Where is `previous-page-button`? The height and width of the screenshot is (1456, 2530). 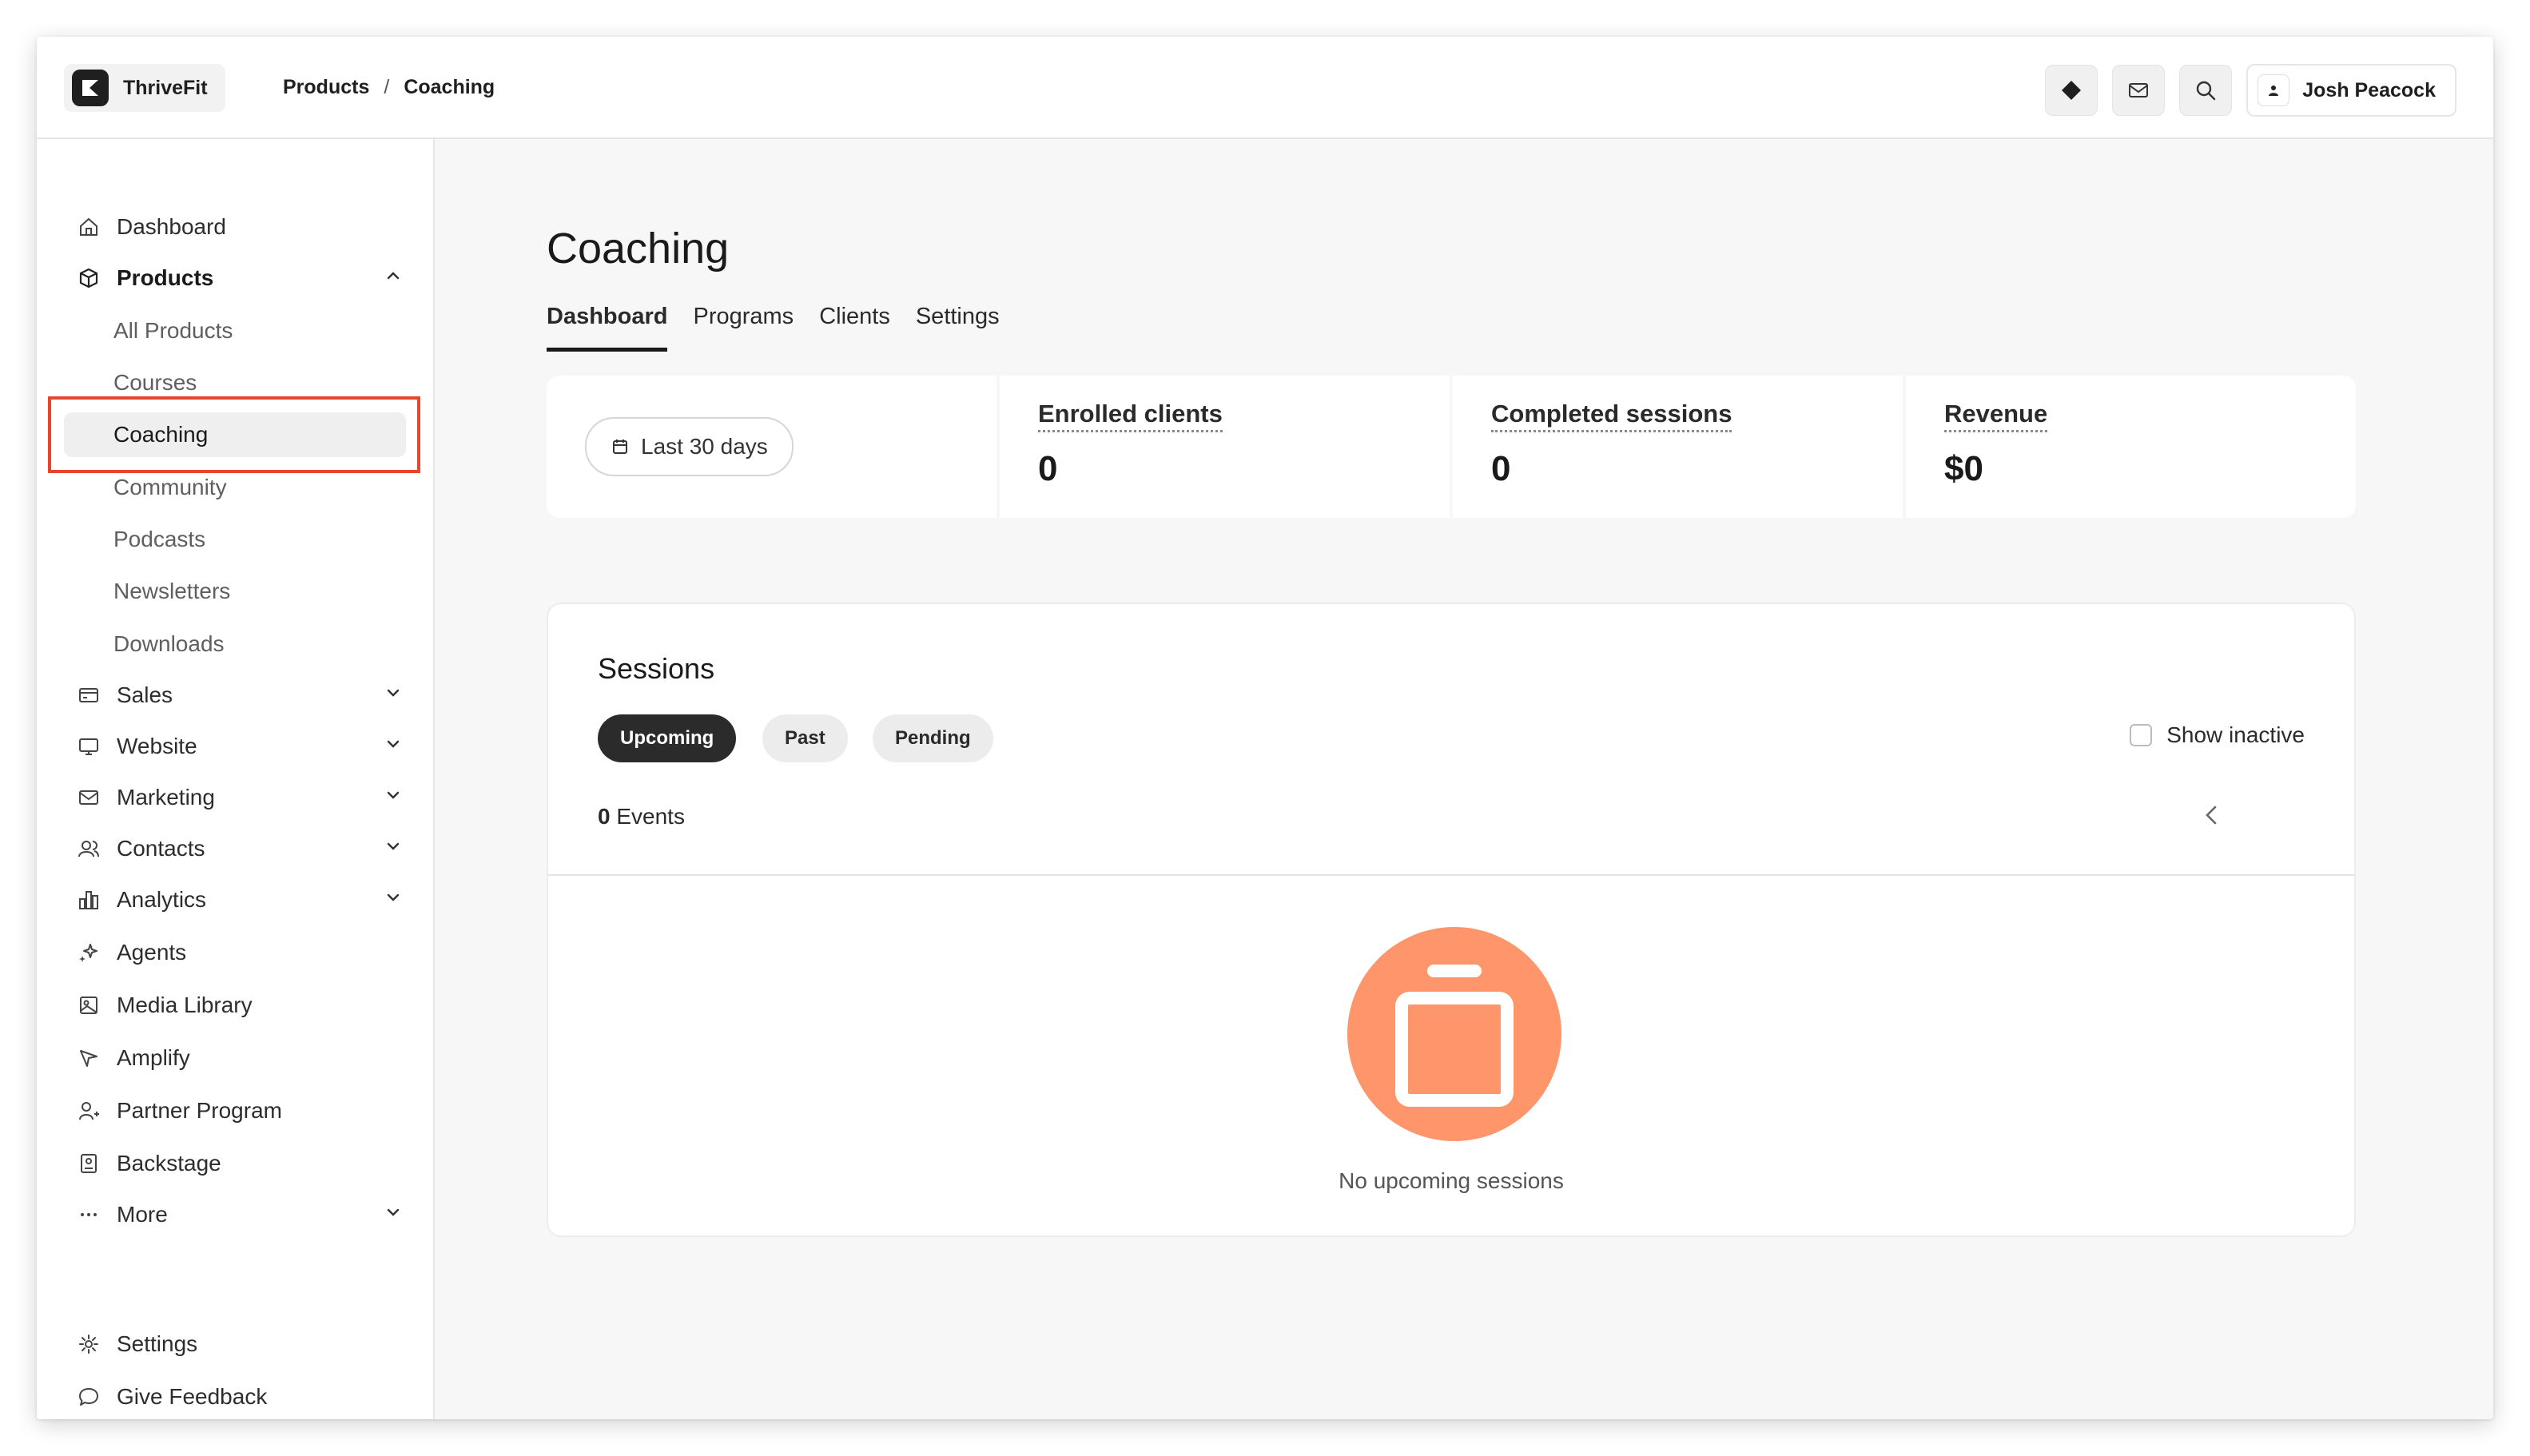 previous-page-button is located at coordinates (2212, 817).